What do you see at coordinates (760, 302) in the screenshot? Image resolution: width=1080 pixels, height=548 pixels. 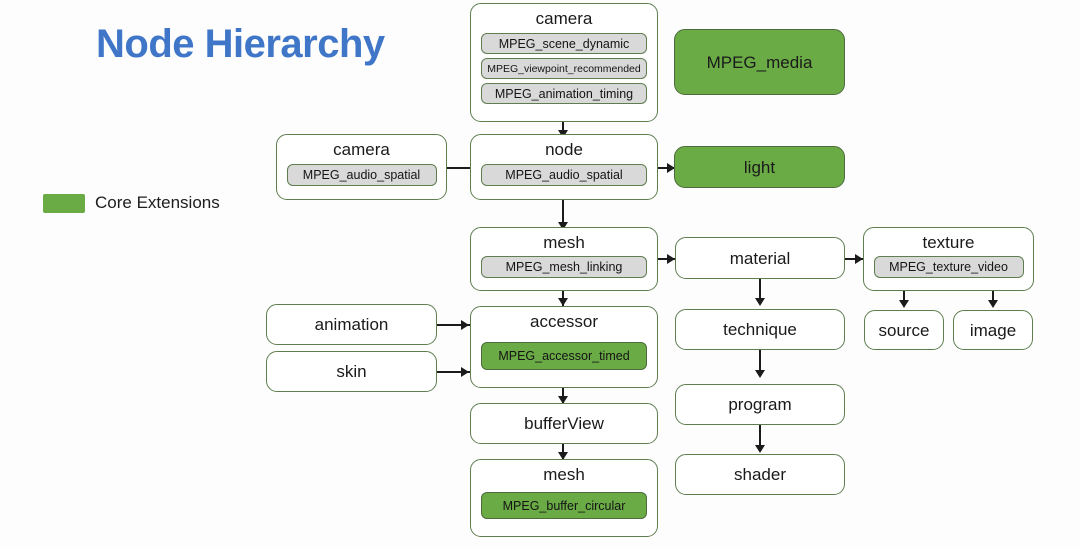 I see `arrowhead-material-to-technique` at bounding box center [760, 302].